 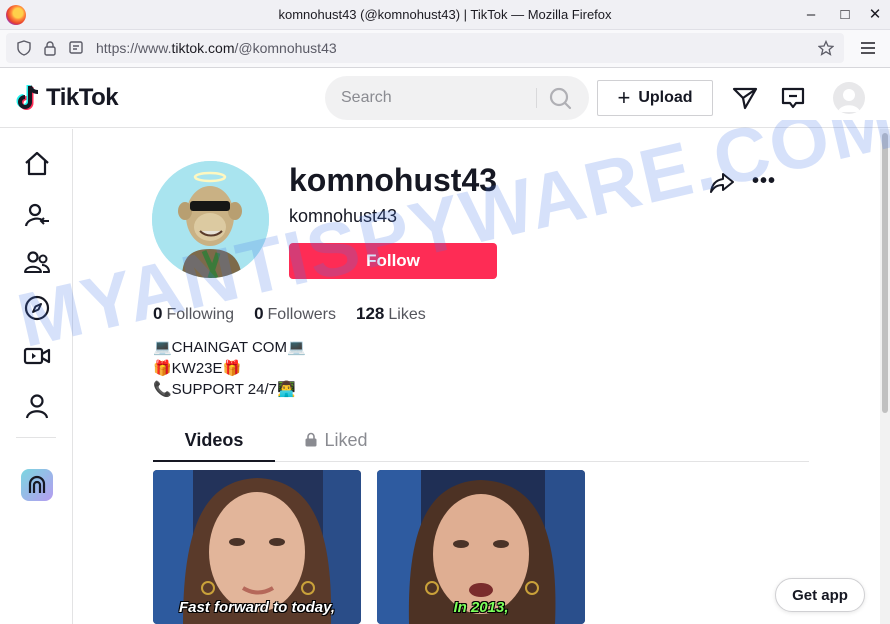 I want to click on followers-label: Followers, so click(x=301, y=314).